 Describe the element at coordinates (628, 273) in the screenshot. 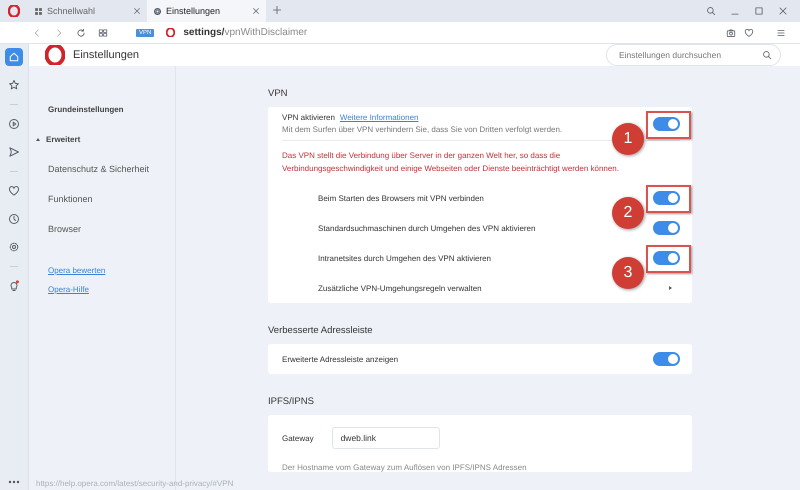

I see `callout-number: 3` at that location.